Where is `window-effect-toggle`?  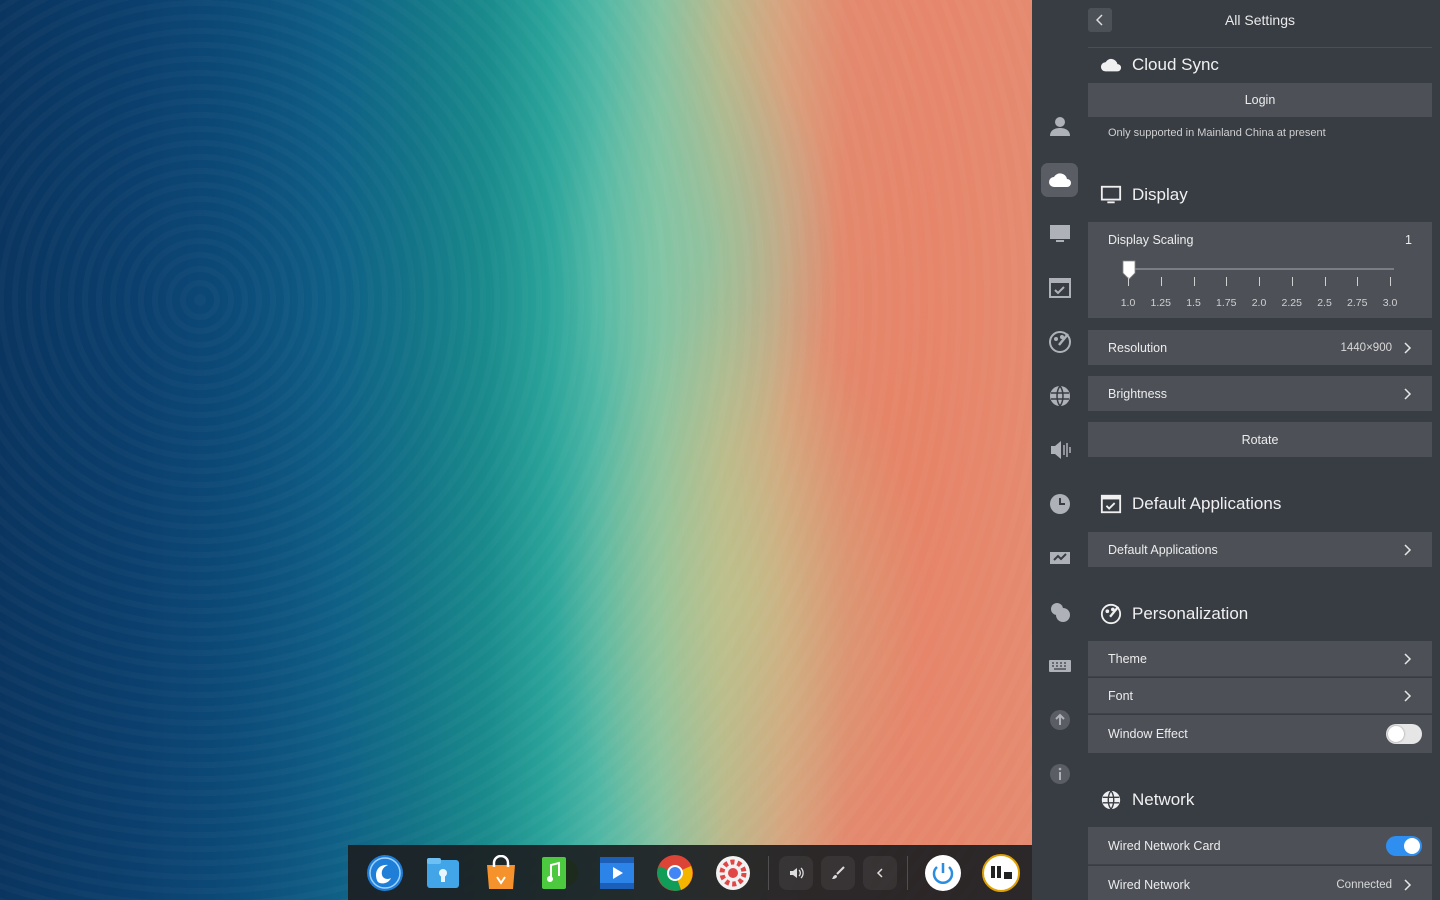
window-effect-toggle is located at coordinates (1404, 734).